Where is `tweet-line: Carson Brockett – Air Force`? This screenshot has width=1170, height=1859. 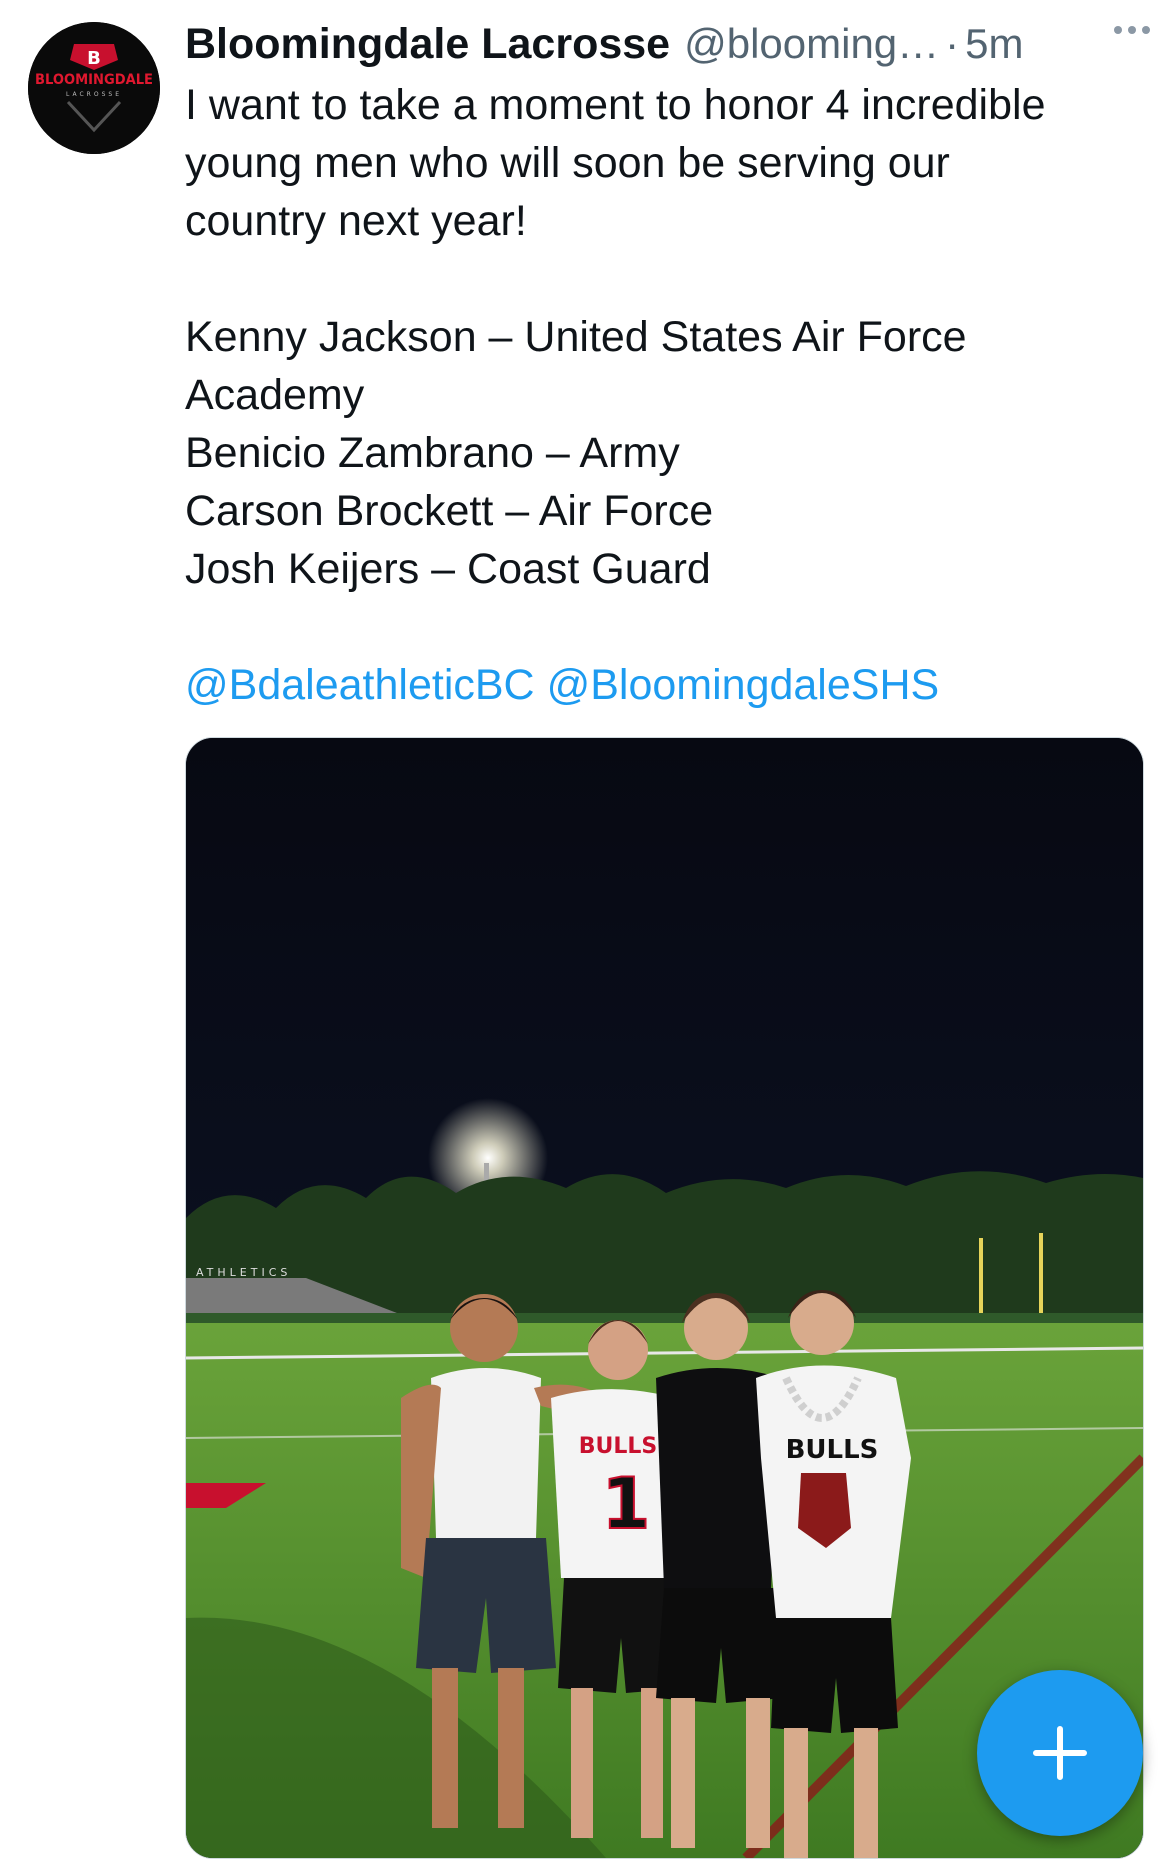
tweet-line: Carson Brockett – Air Force is located at coordinates (449, 511).